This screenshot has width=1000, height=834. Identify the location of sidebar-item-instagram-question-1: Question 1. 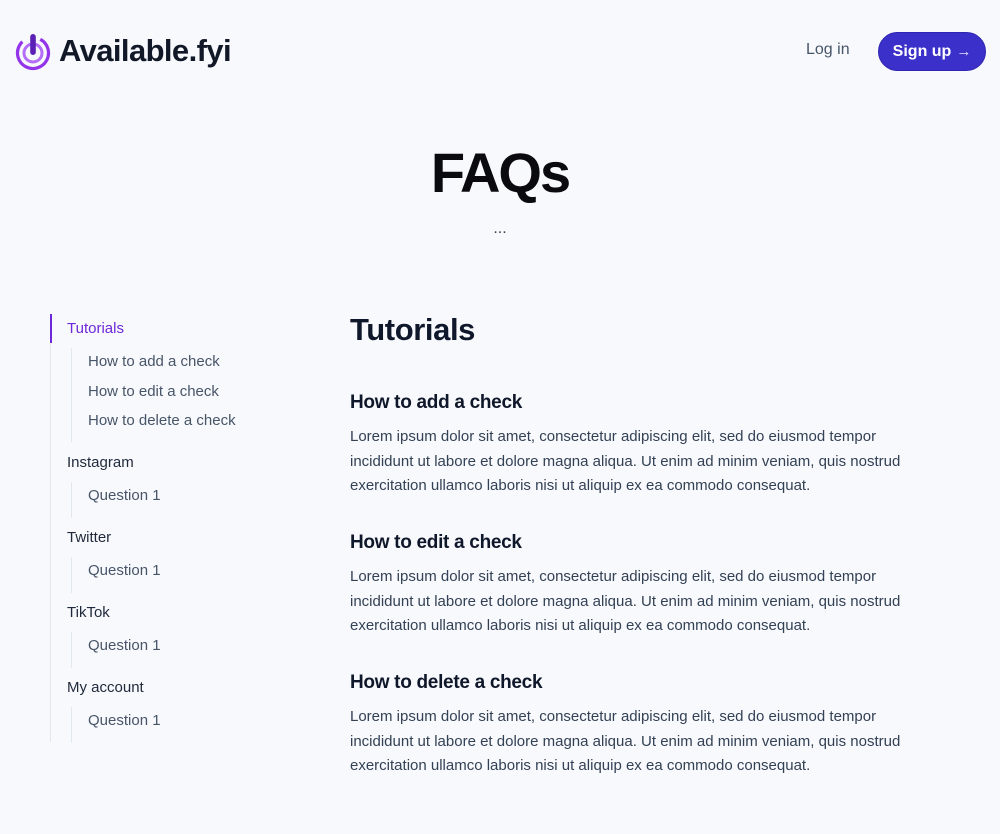
(124, 495).